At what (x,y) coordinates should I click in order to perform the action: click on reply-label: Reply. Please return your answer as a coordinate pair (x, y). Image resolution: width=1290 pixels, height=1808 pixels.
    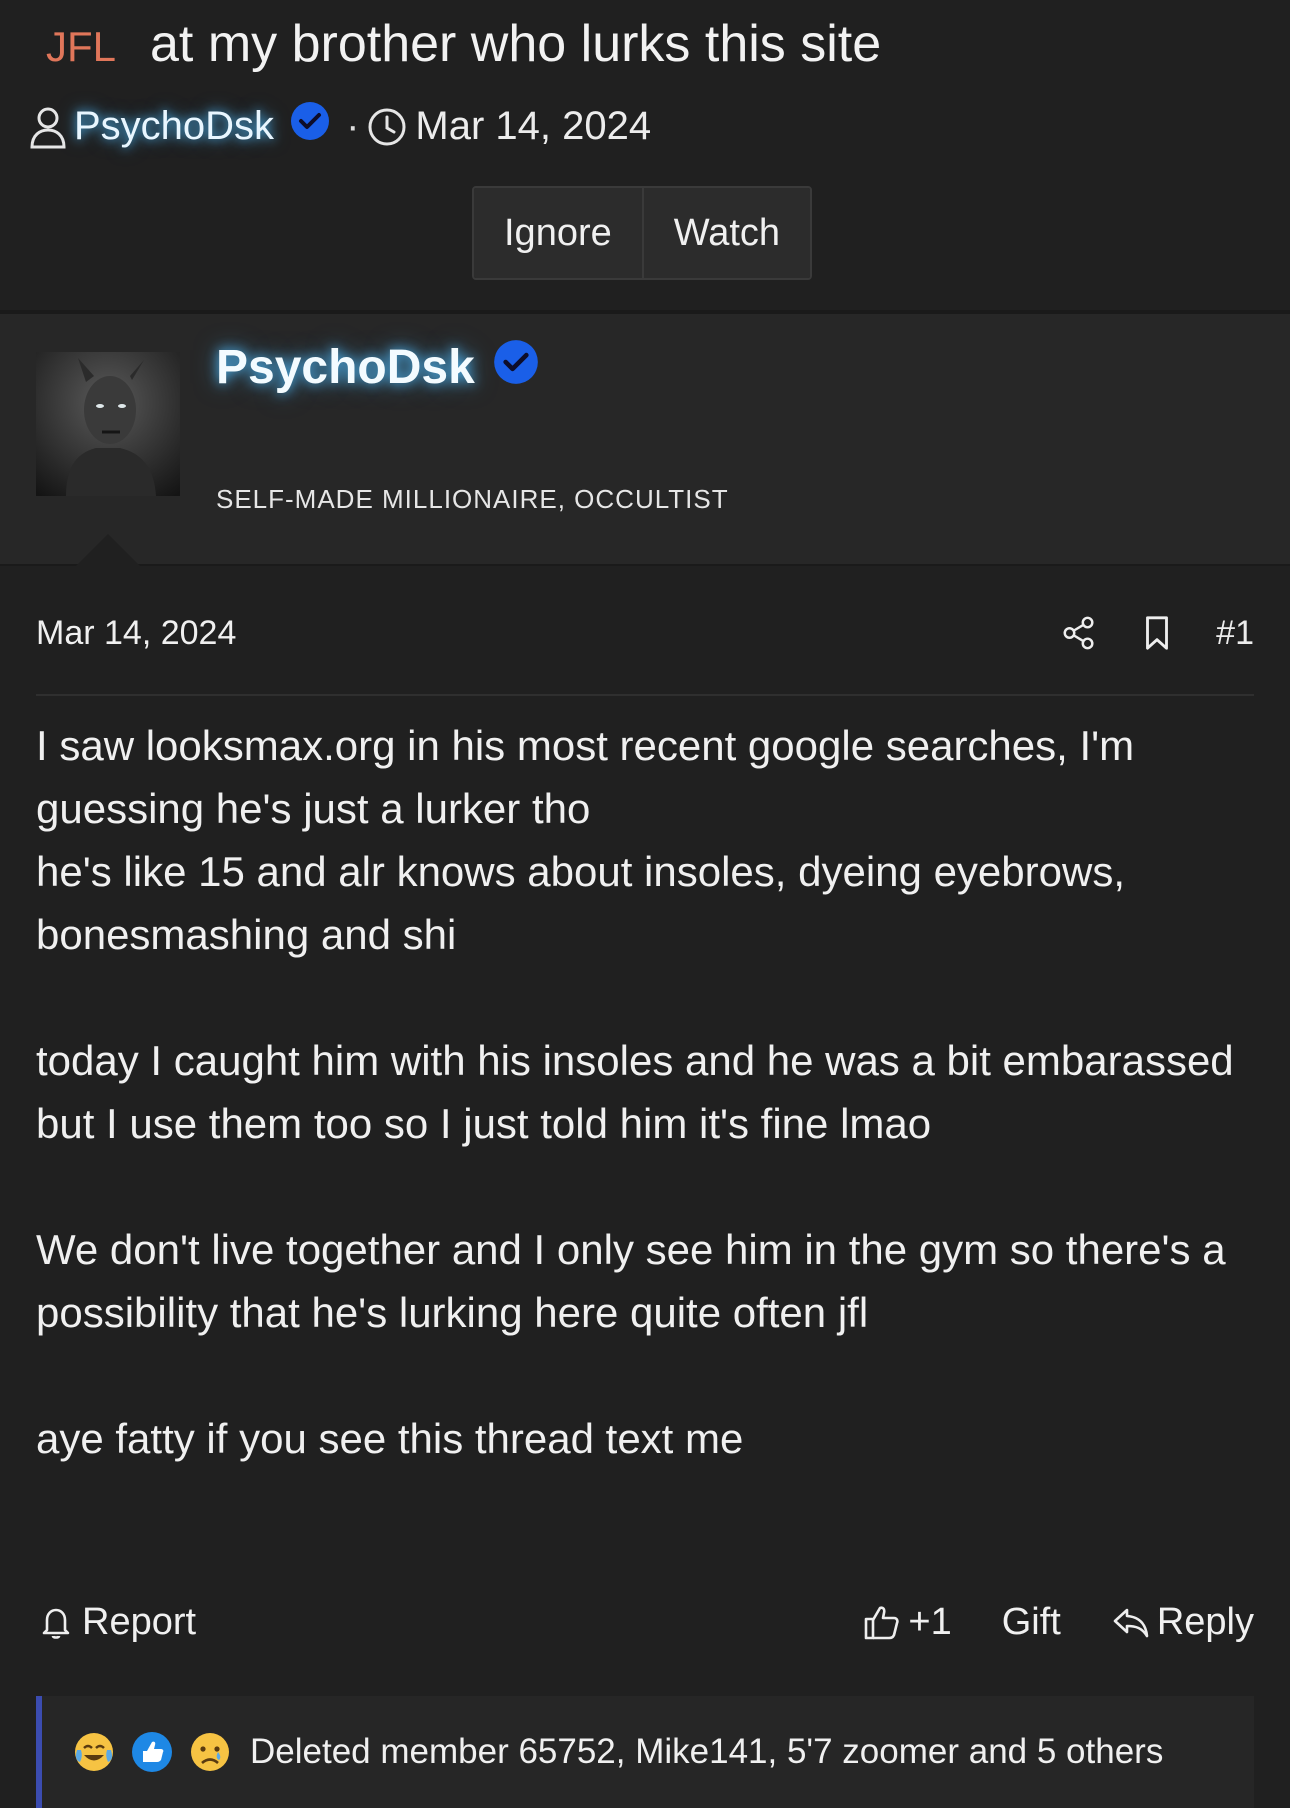
    Looking at the image, I should click on (1205, 1621).